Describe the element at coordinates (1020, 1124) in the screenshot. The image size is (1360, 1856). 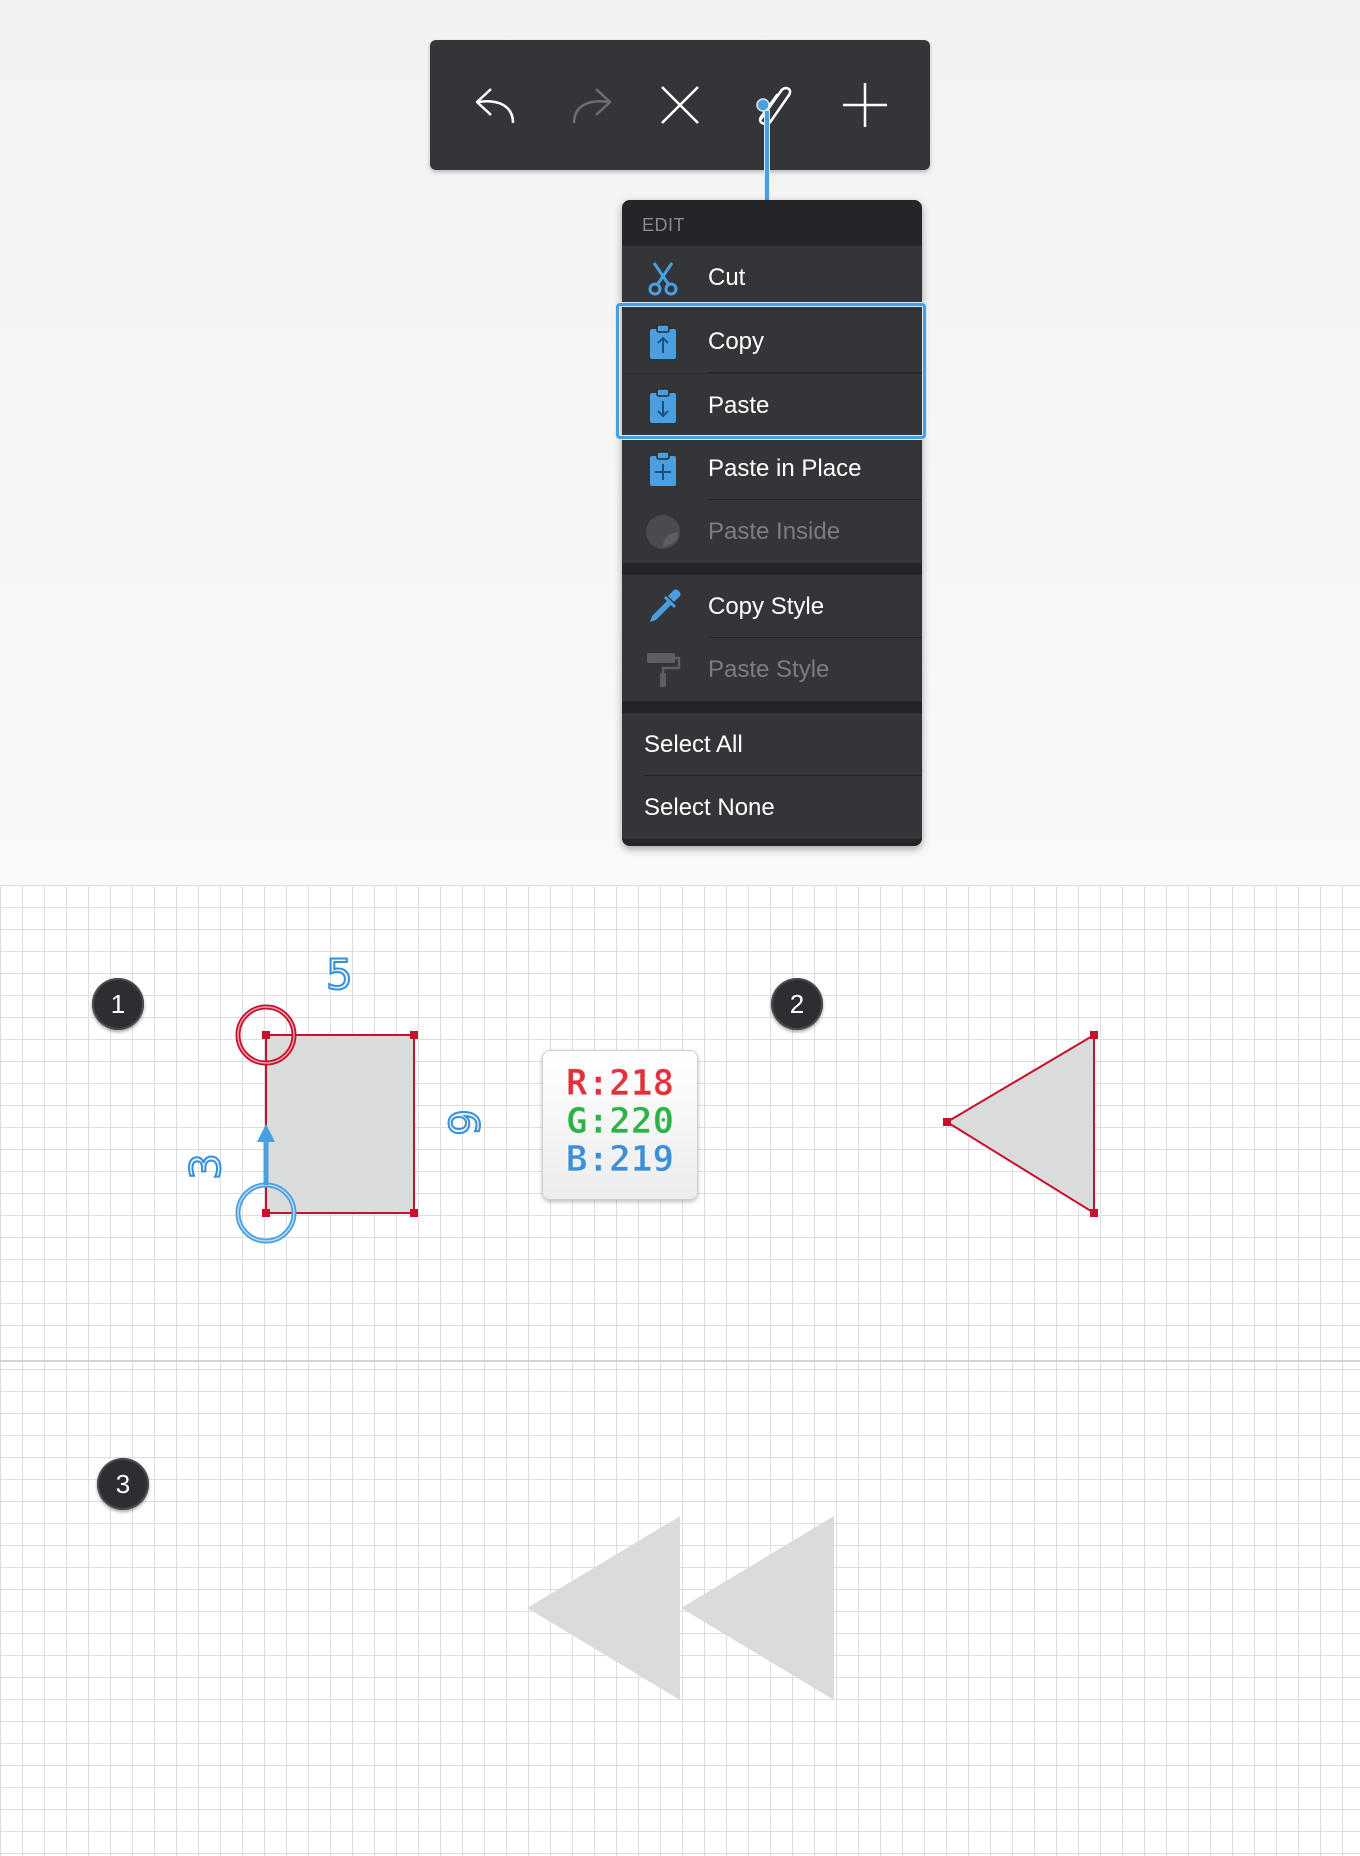
I see `triangle-shape` at that location.